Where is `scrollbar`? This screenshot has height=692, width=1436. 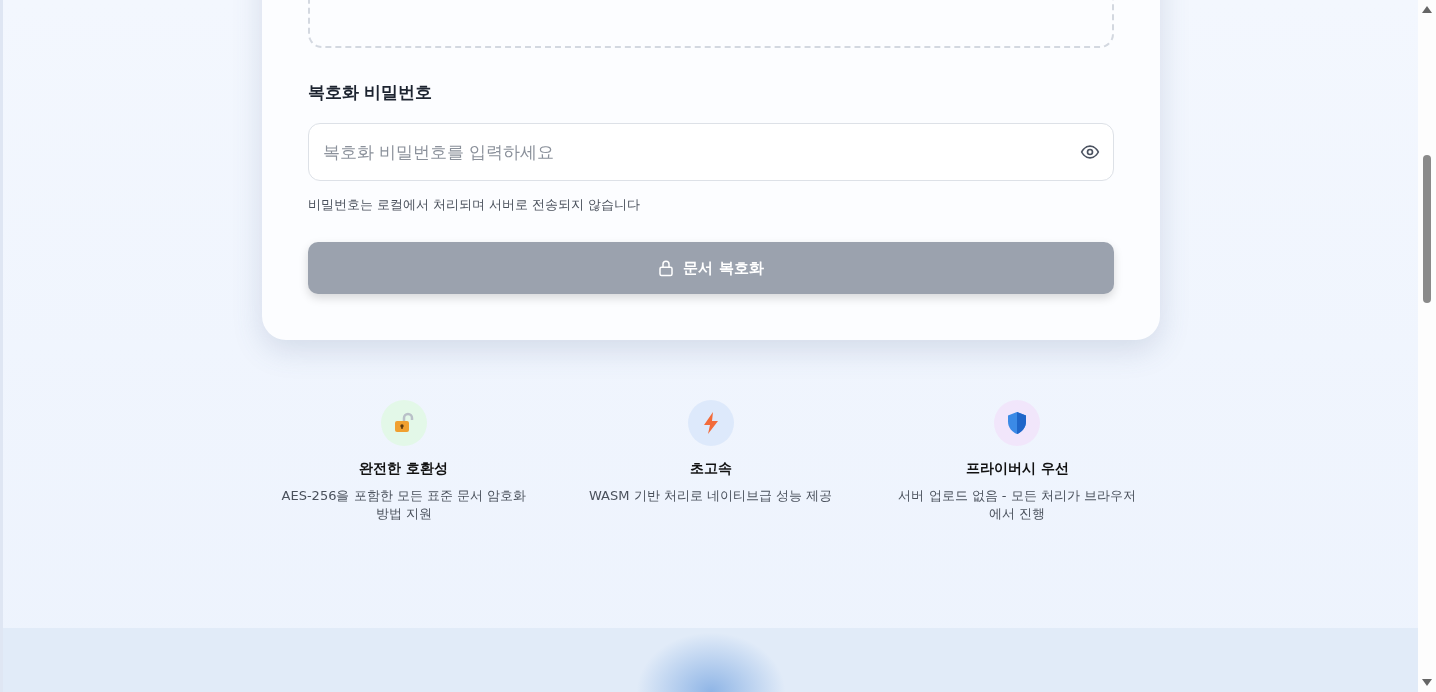 scrollbar is located at coordinates (1427, 346).